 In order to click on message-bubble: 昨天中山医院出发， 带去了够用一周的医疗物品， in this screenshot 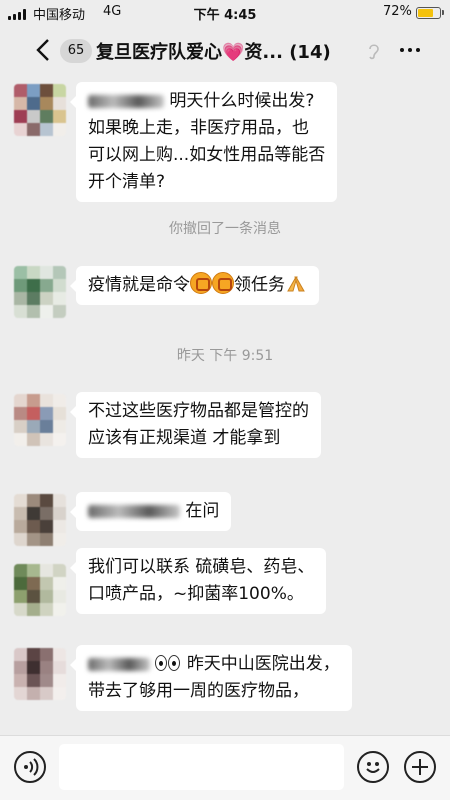, I will do `click(211, 678)`.